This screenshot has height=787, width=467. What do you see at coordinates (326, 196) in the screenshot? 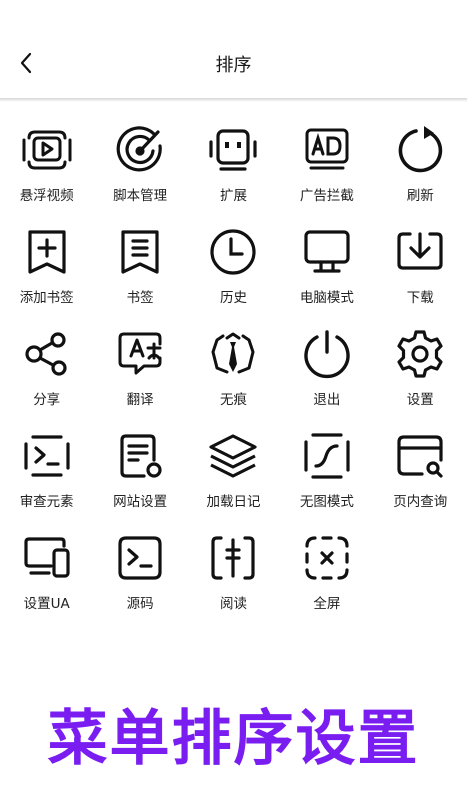
I see `menu-item-label: 广告拦截` at bounding box center [326, 196].